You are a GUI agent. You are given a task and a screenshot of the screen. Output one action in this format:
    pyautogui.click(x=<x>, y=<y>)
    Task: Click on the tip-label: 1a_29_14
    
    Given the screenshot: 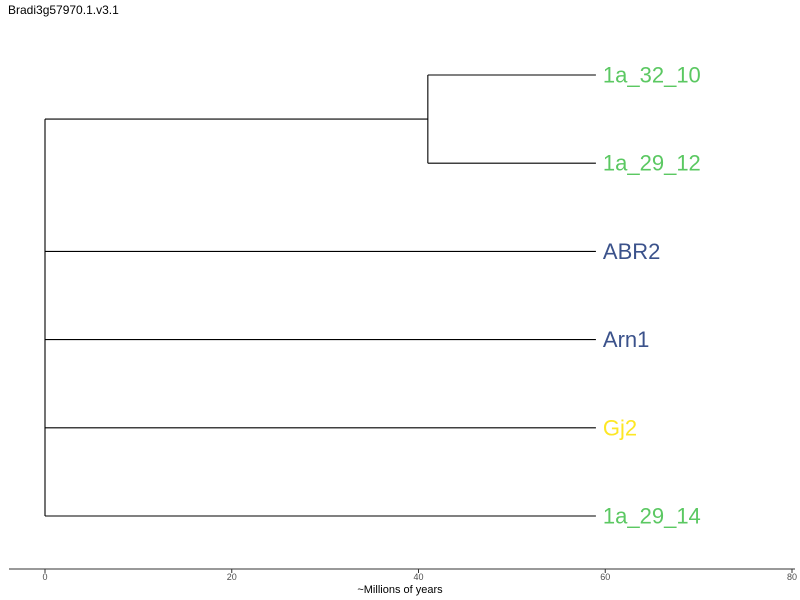 What is the action you would take?
    pyautogui.click(x=652, y=516)
    